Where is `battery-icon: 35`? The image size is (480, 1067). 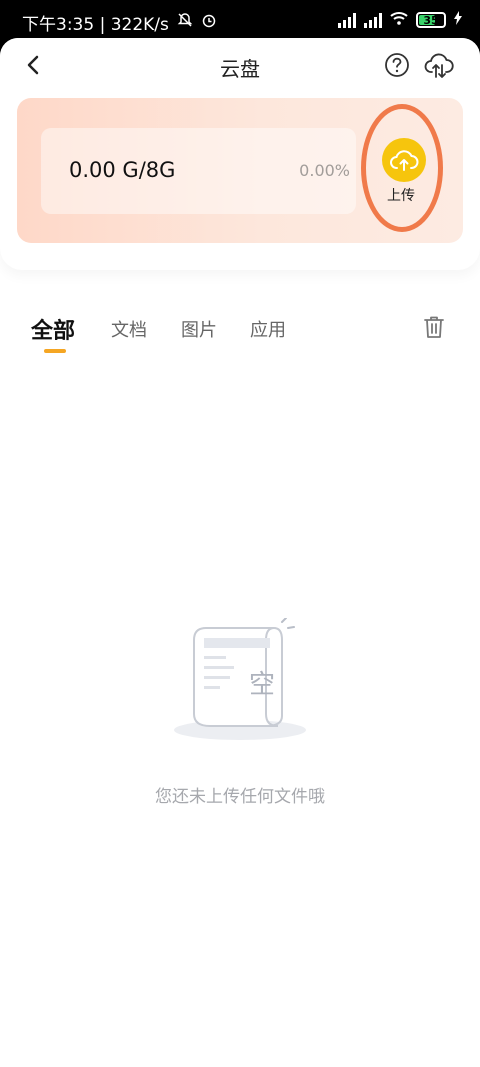 battery-icon: 35 is located at coordinates (431, 20).